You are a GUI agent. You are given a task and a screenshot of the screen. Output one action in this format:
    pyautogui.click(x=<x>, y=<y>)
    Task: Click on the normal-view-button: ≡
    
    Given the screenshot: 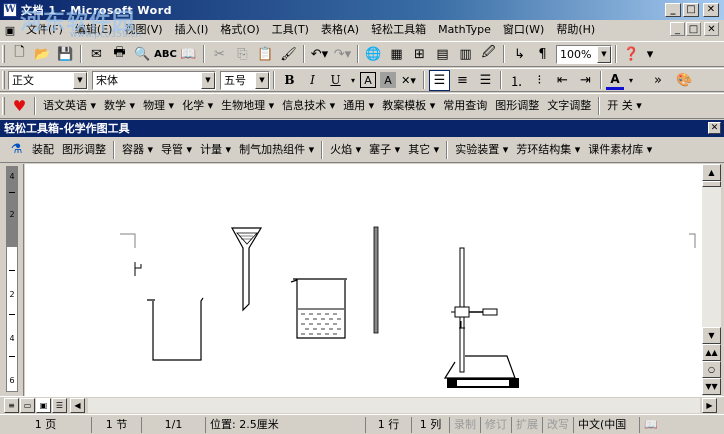 What is the action you would take?
    pyautogui.click(x=11, y=405)
    